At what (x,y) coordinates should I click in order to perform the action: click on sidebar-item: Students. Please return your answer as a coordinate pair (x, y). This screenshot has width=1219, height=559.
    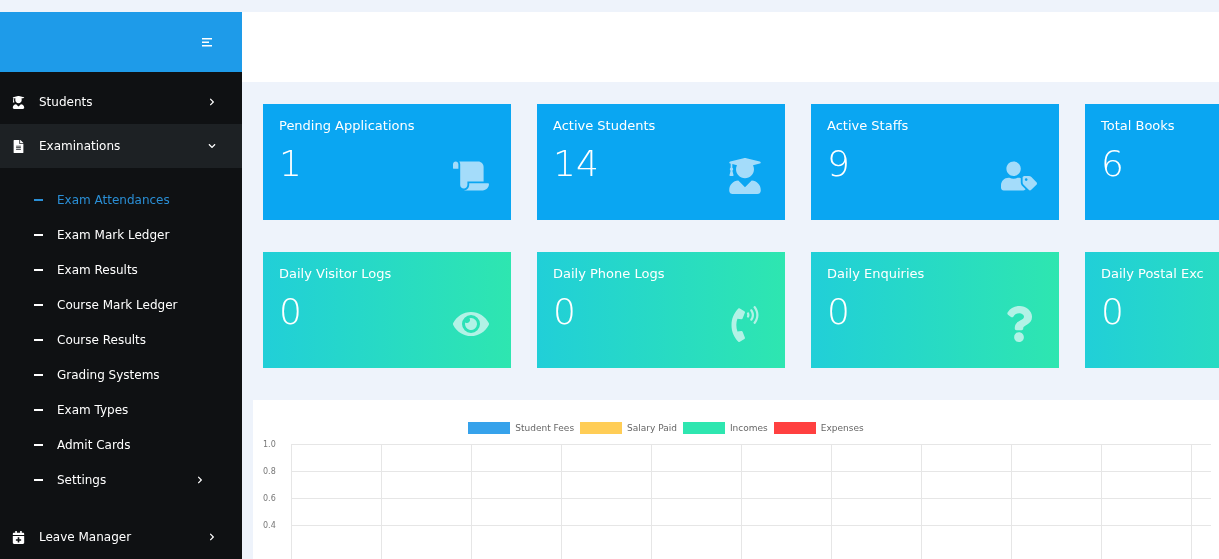
    Looking at the image, I should click on (121, 102).